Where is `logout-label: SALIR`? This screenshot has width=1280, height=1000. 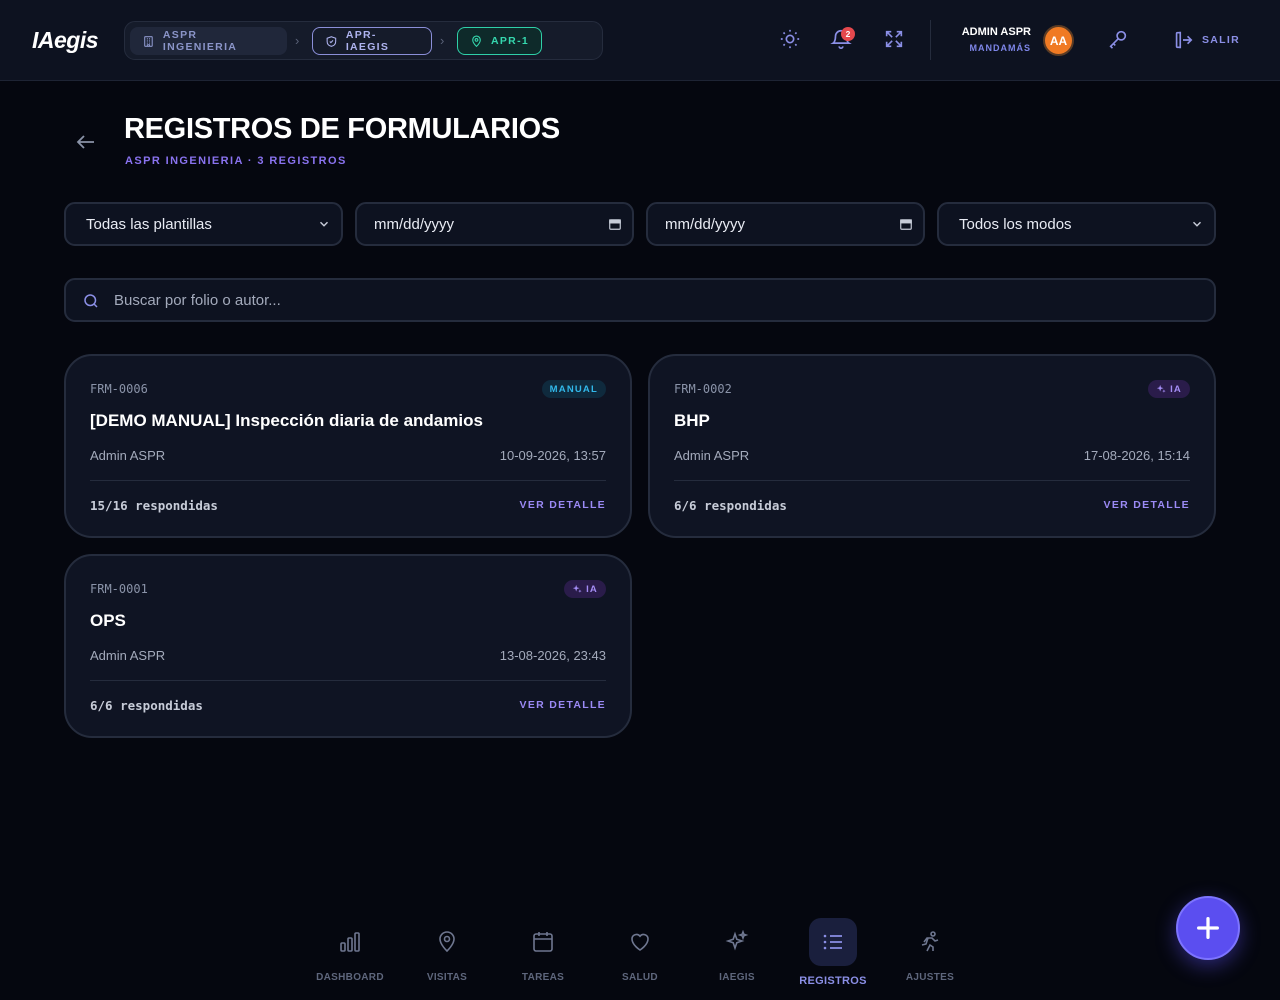
logout-label: SALIR is located at coordinates (1221, 40).